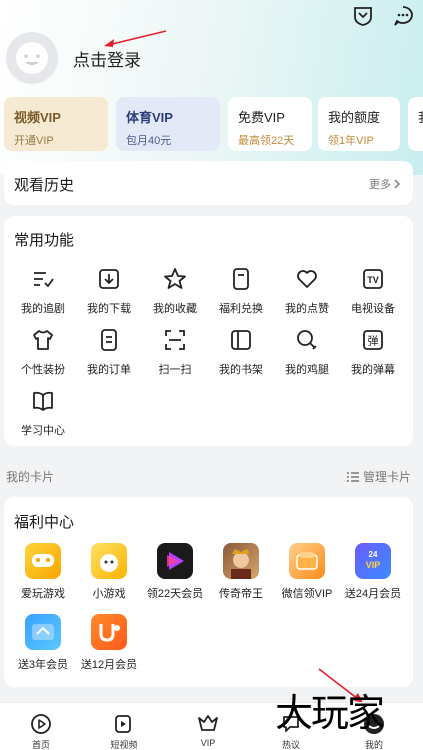 The image size is (423, 750). I want to click on profile-icon, so click(374, 724).